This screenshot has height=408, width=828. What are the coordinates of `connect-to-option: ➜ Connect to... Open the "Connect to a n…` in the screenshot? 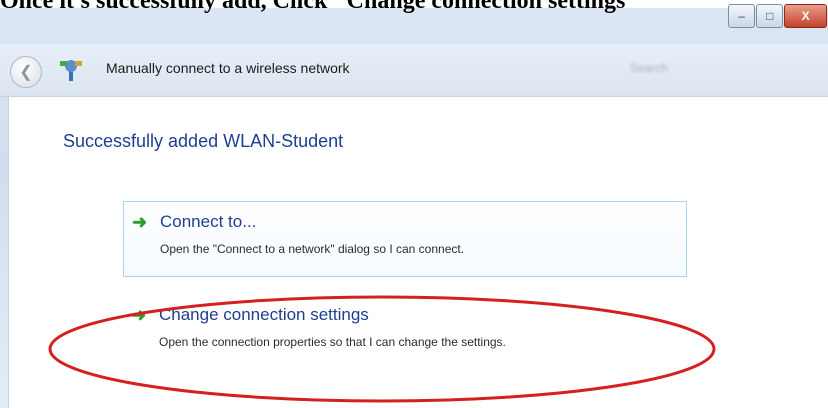 It's located at (405, 239).